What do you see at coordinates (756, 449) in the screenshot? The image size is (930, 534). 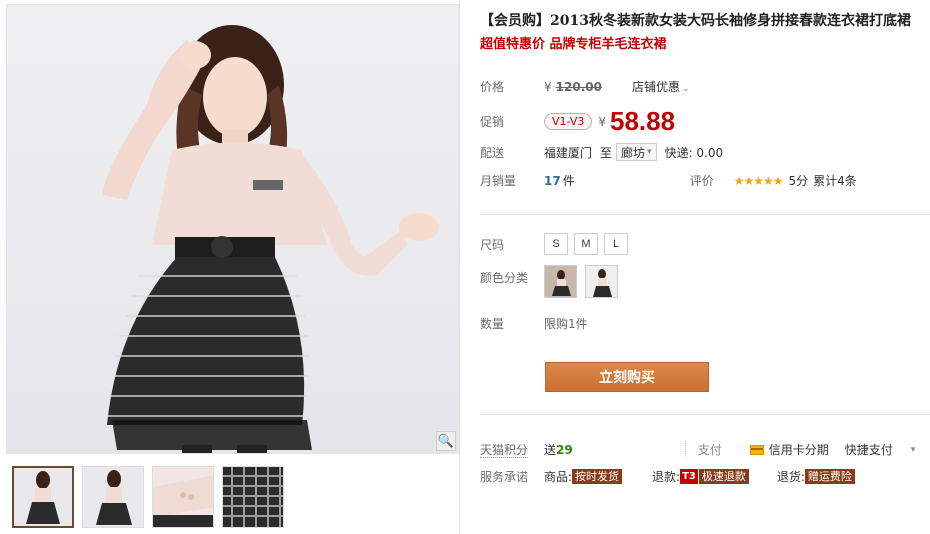 I see `credit-card-icon` at bounding box center [756, 449].